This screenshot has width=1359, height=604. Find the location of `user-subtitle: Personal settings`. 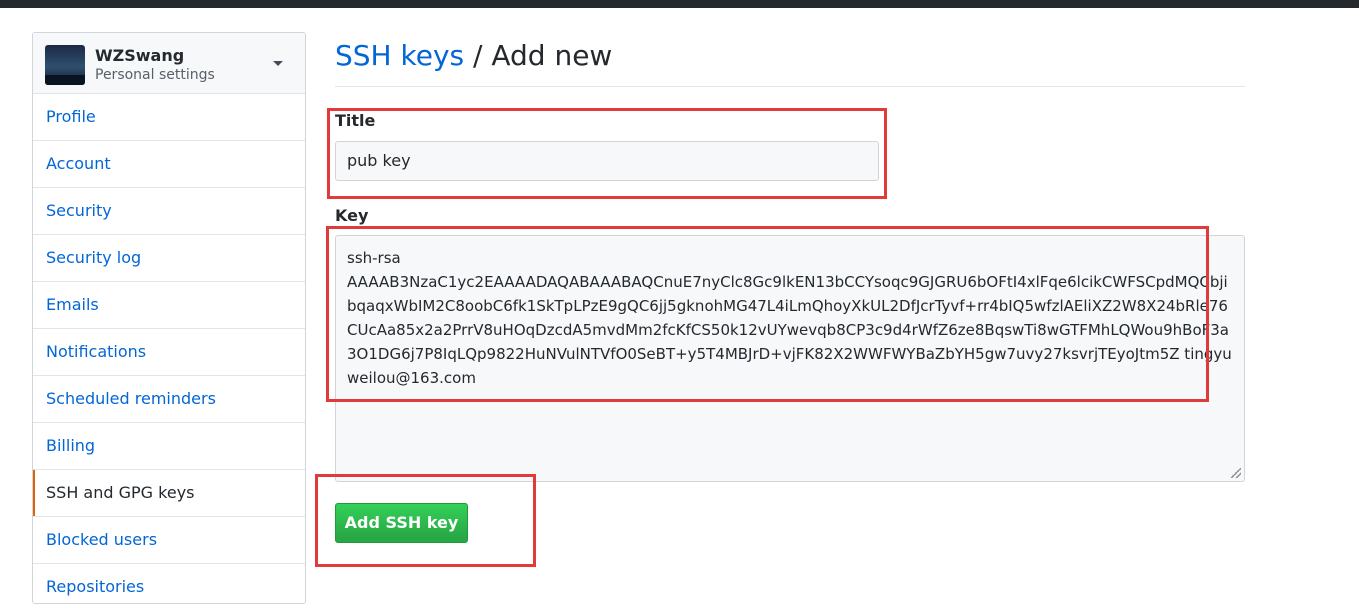

user-subtitle: Personal settings is located at coordinates (155, 75).